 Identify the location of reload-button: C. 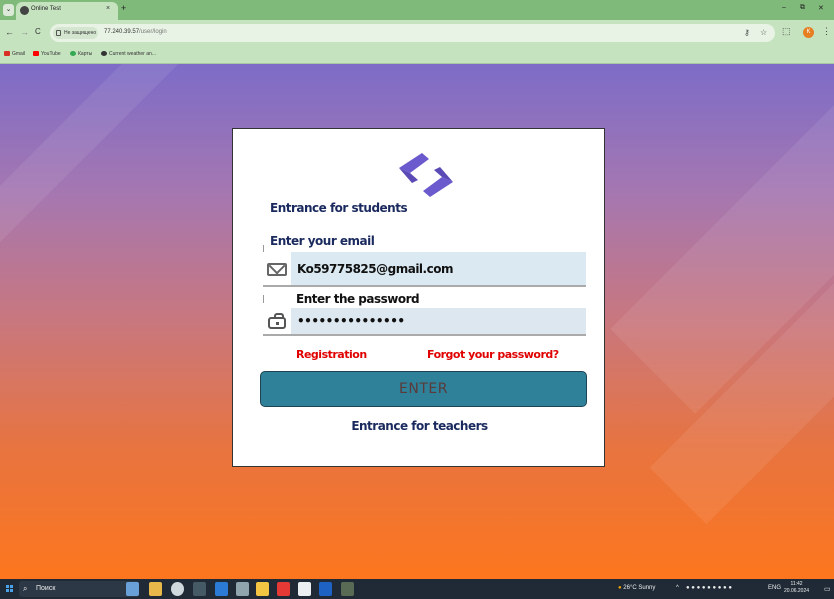
(38, 31).